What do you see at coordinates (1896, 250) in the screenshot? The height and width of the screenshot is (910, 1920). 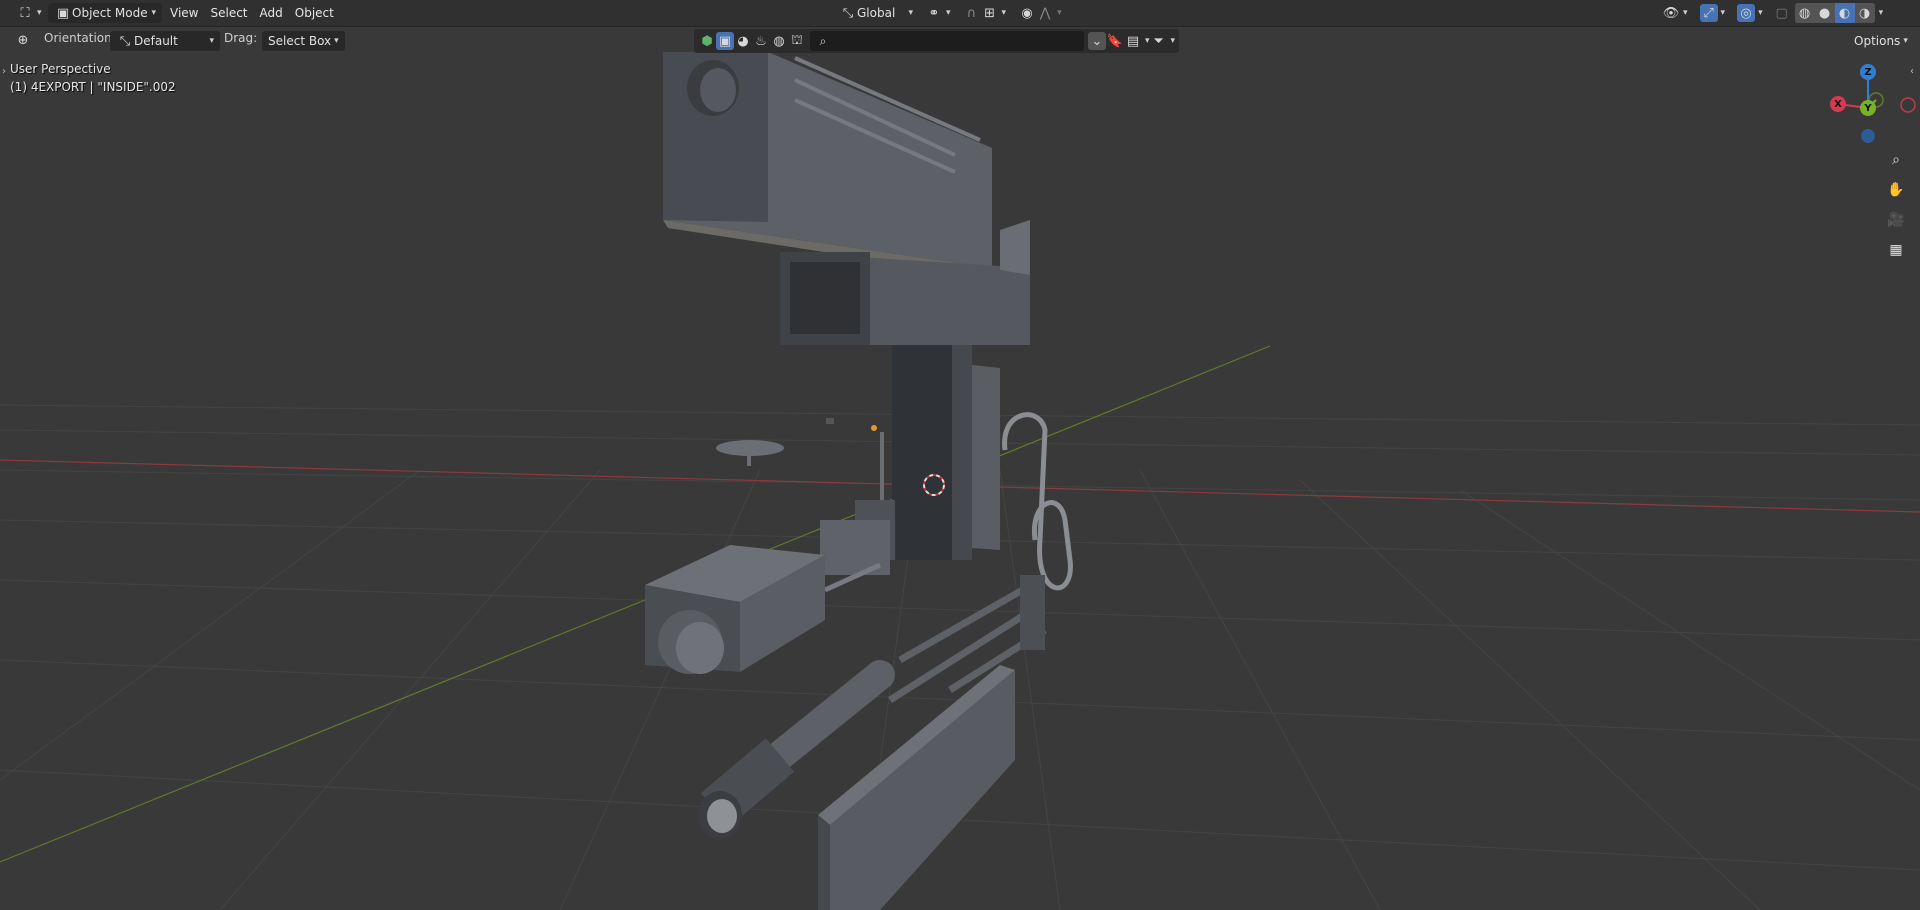 I see `ortho-grid-icon: ▦` at bounding box center [1896, 250].